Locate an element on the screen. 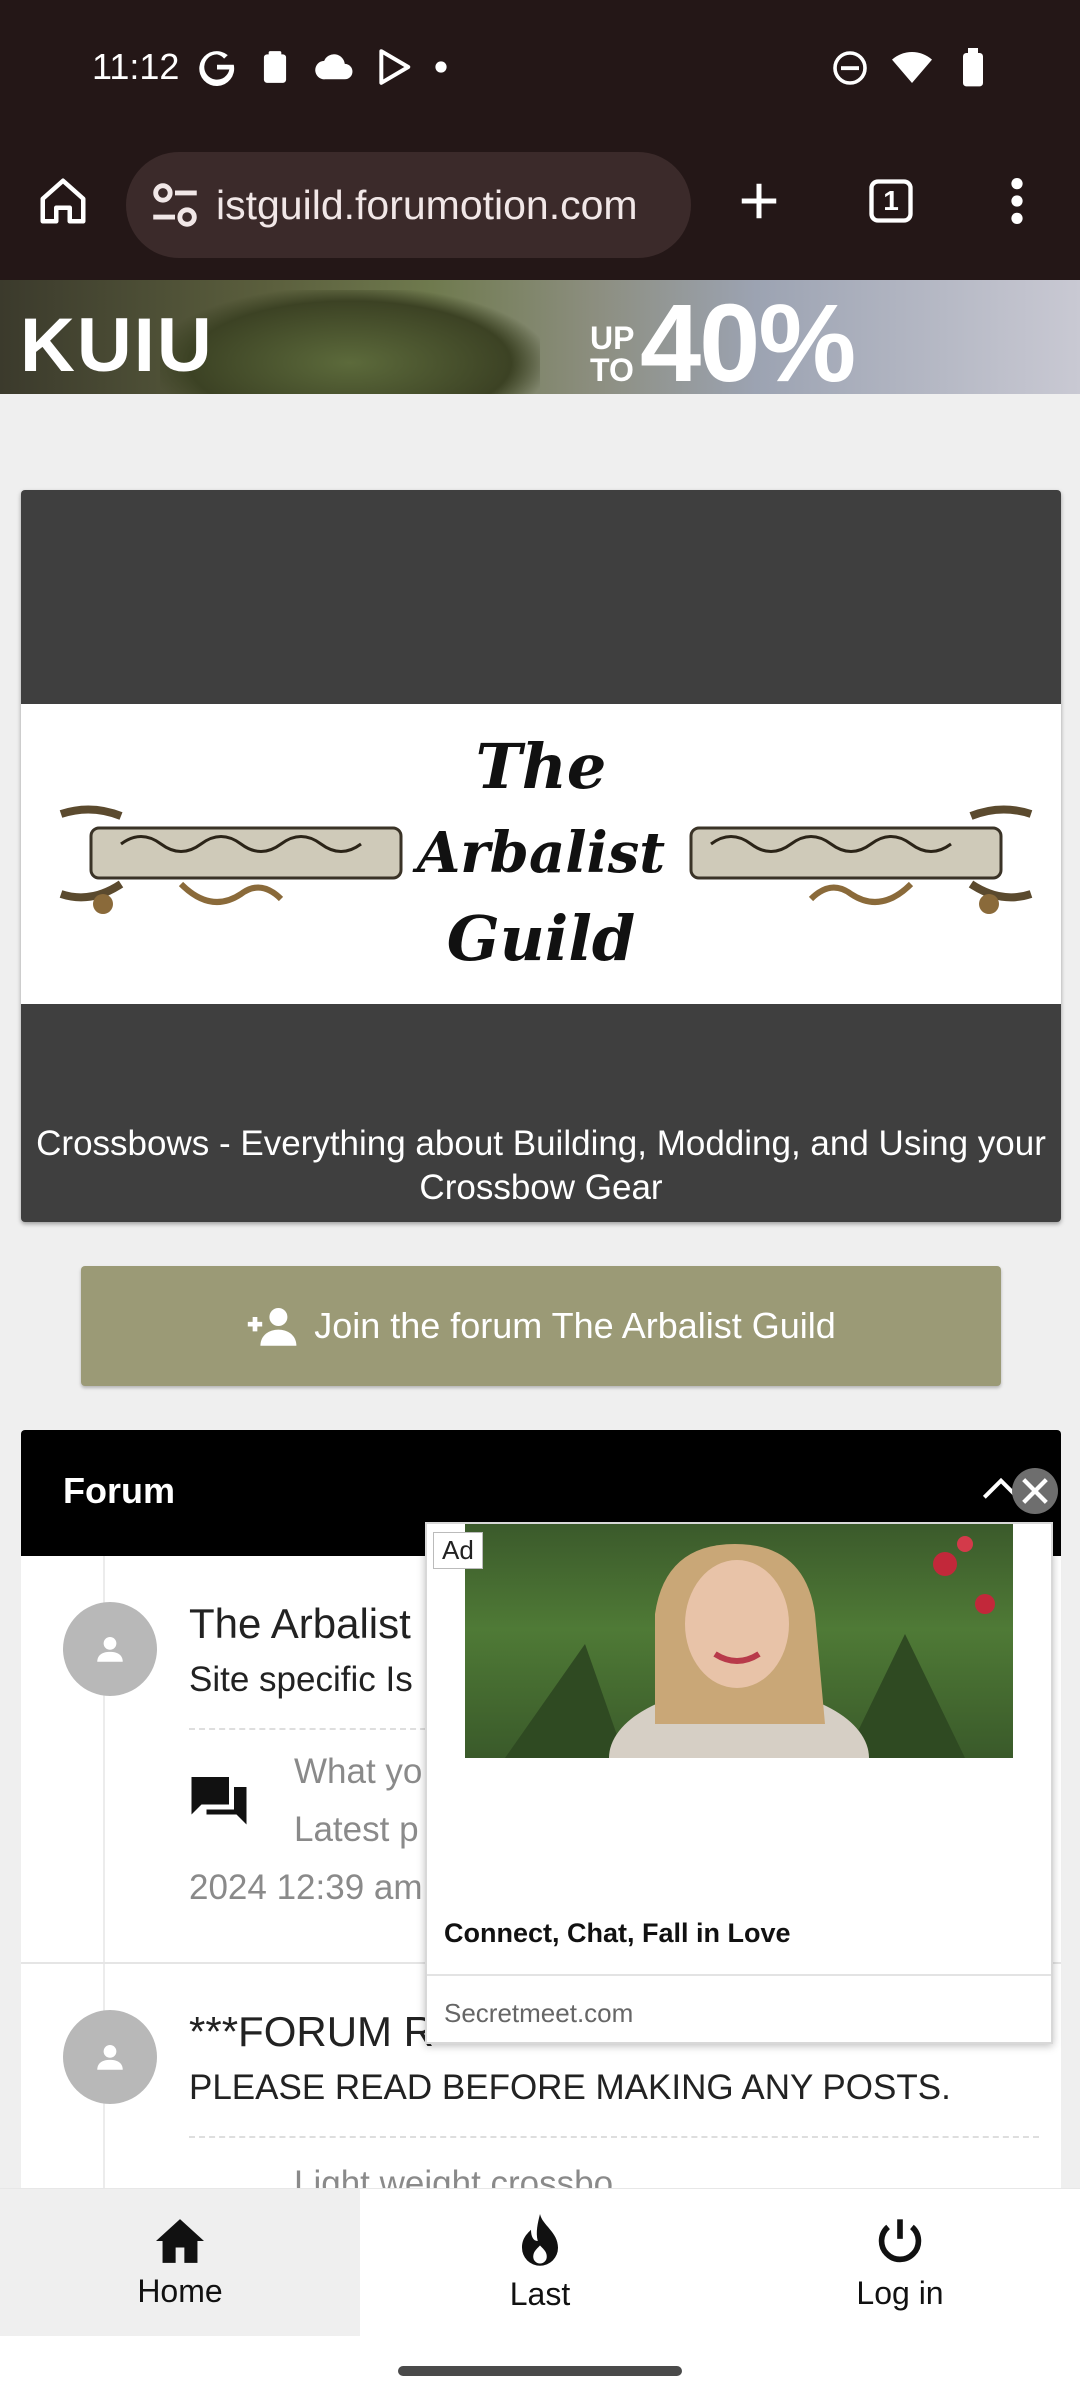 This screenshot has height=2400, width=1080. system-icons is located at coordinates (911, 68).